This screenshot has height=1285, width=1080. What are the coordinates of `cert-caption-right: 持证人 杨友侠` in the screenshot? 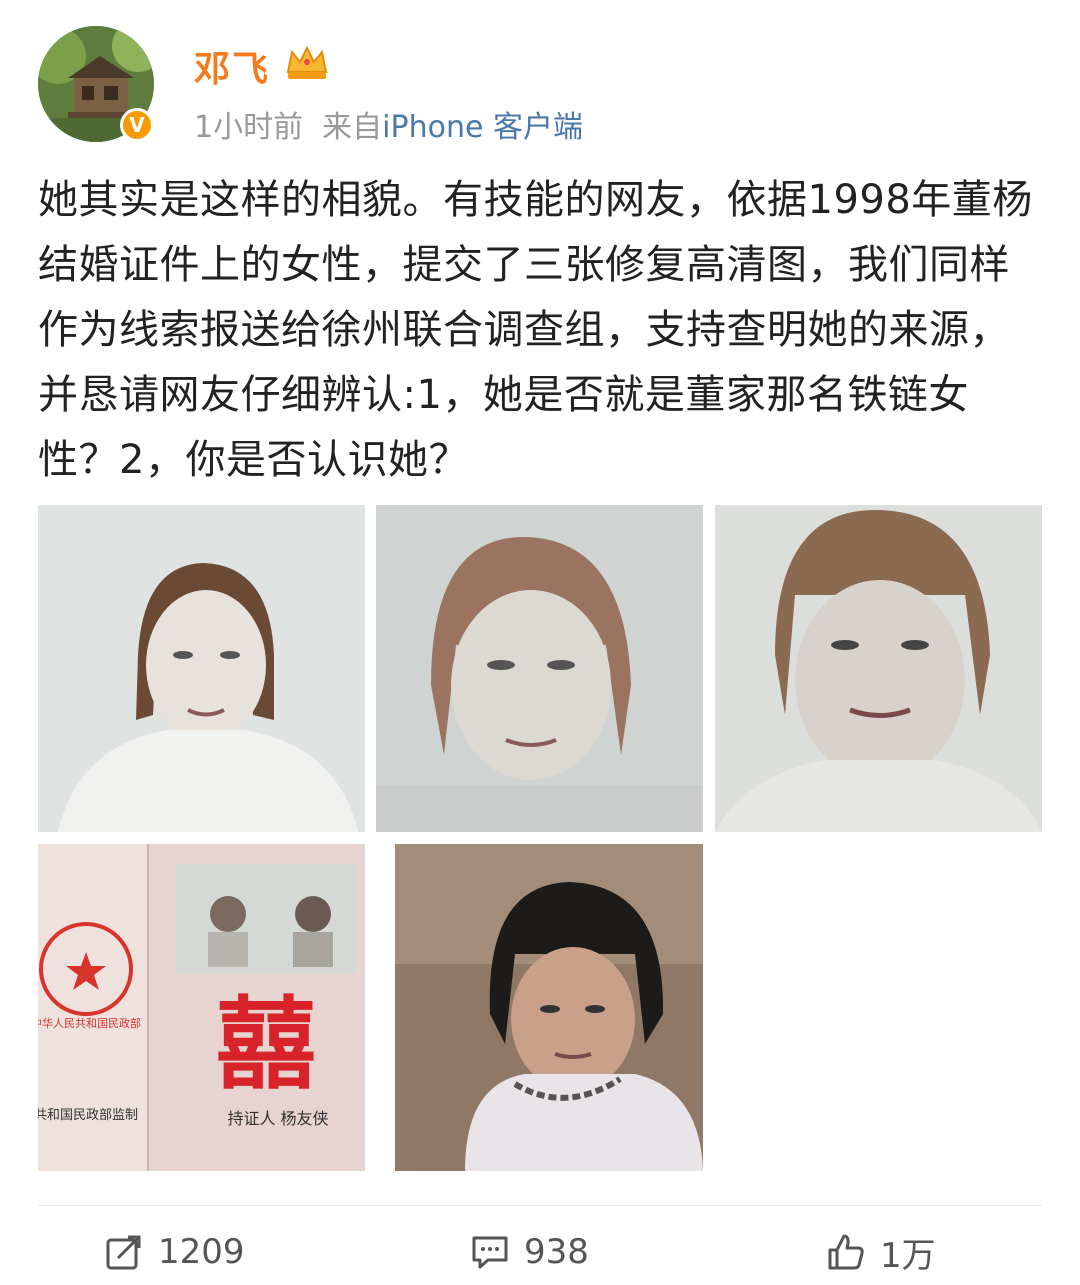 It's located at (277, 1118).